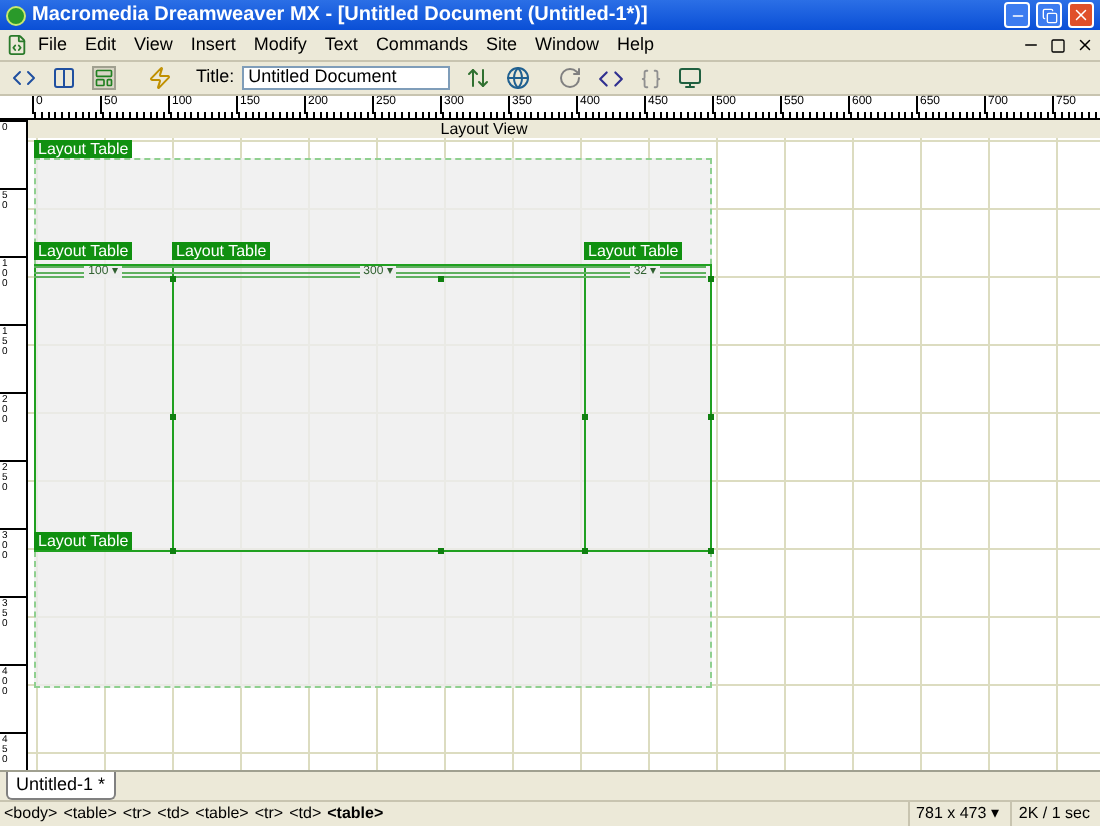  Describe the element at coordinates (518, 78) in the screenshot. I see `globe-icon` at that location.